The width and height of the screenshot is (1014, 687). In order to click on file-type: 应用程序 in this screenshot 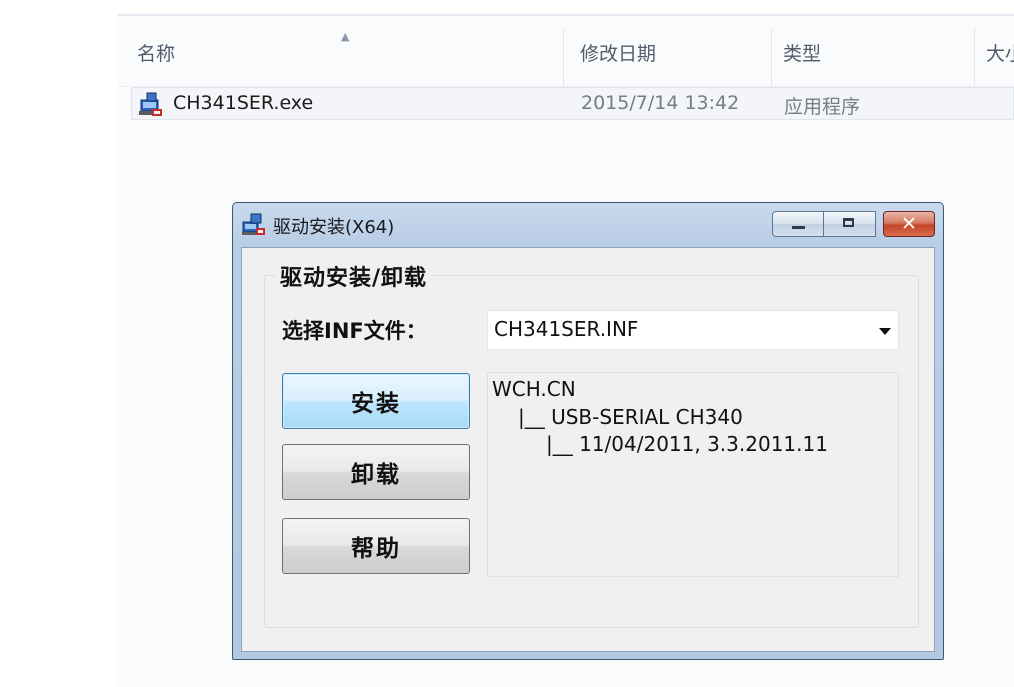, I will do `click(822, 107)`.